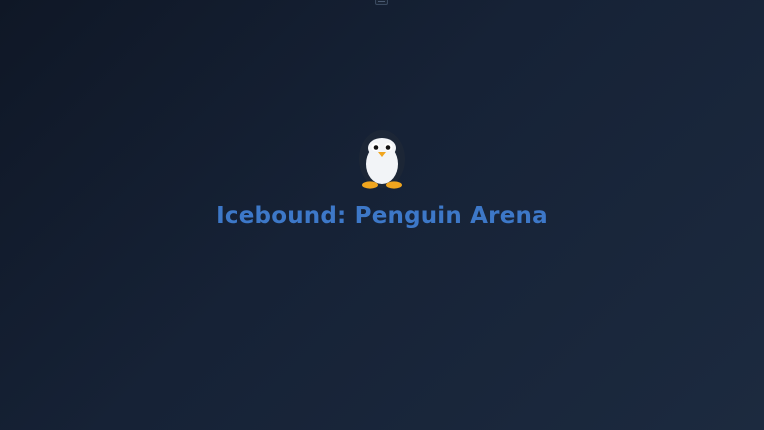 Image resolution: width=764 pixels, height=430 pixels. I want to click on game-title: Icebound: Penguin Arena, so click(382, 216).